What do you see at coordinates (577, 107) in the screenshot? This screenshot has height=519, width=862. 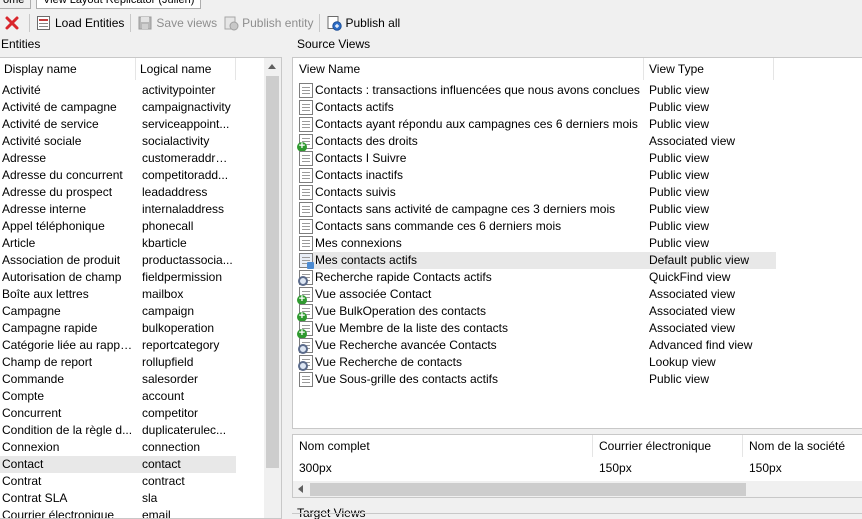 I see `source-view-row: Contacts actifs Public view` at bounding box center [577, 107].